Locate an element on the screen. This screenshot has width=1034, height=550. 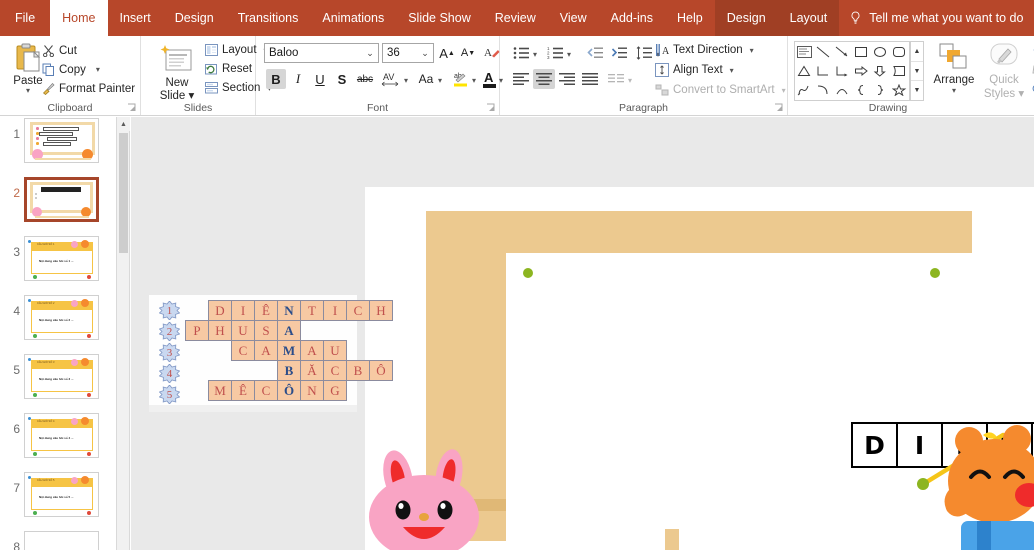
shape-freeform is located at coordinates (804, 90).